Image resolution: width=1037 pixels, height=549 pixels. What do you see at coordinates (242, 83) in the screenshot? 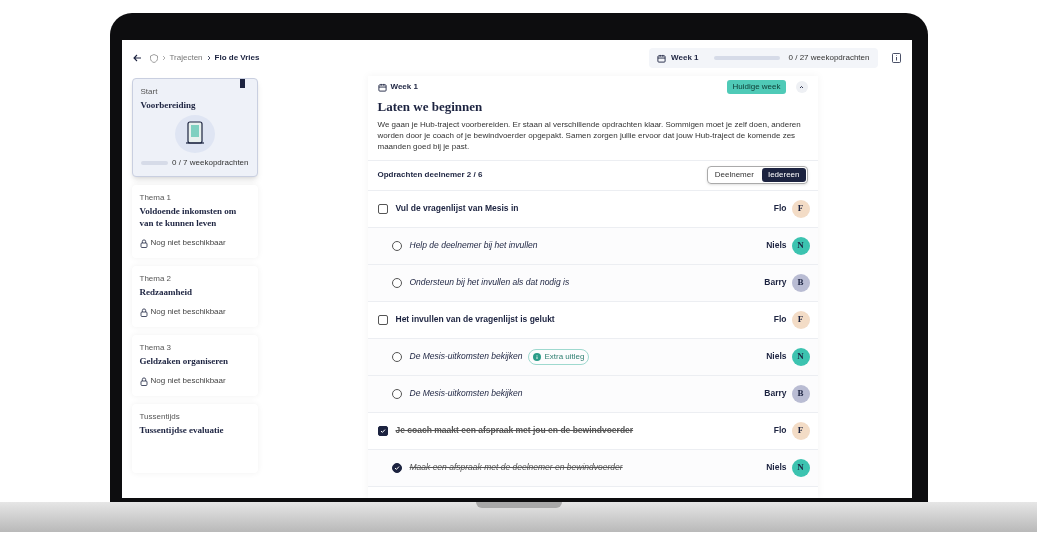
I see `bookmark-icon` at bounding box center [242, 83].